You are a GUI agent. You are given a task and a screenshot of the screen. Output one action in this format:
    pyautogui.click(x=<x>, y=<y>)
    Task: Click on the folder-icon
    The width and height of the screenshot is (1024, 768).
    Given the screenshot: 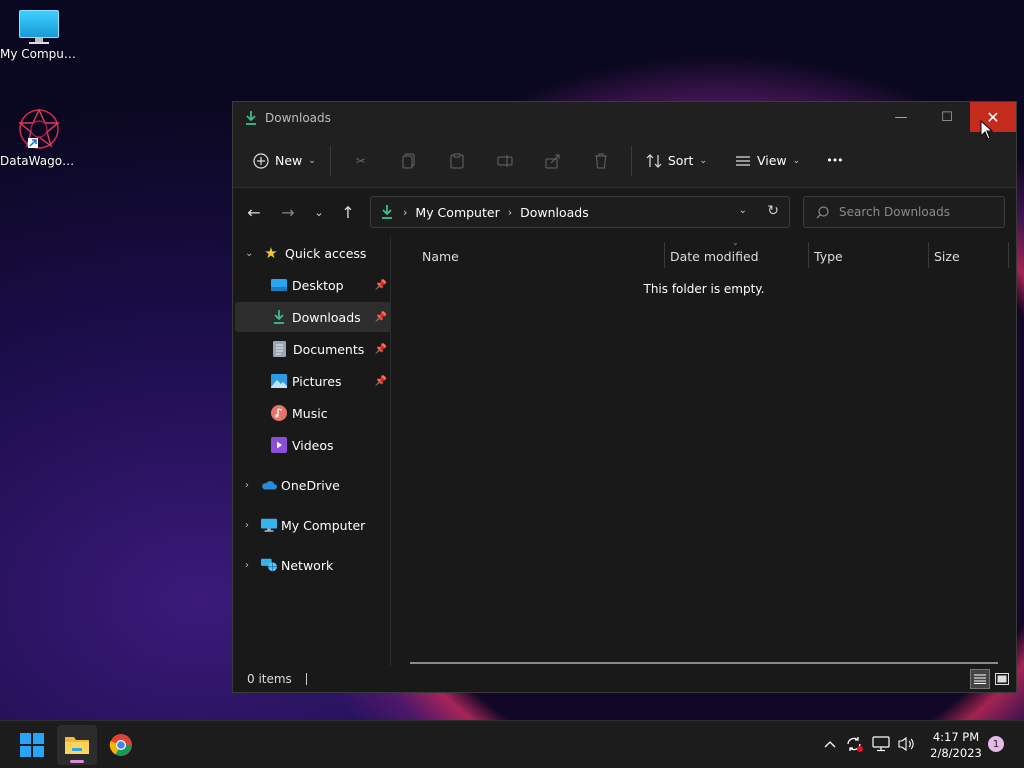 What is the action you would take?
    pyautogui.click(x=77, y=745)
    